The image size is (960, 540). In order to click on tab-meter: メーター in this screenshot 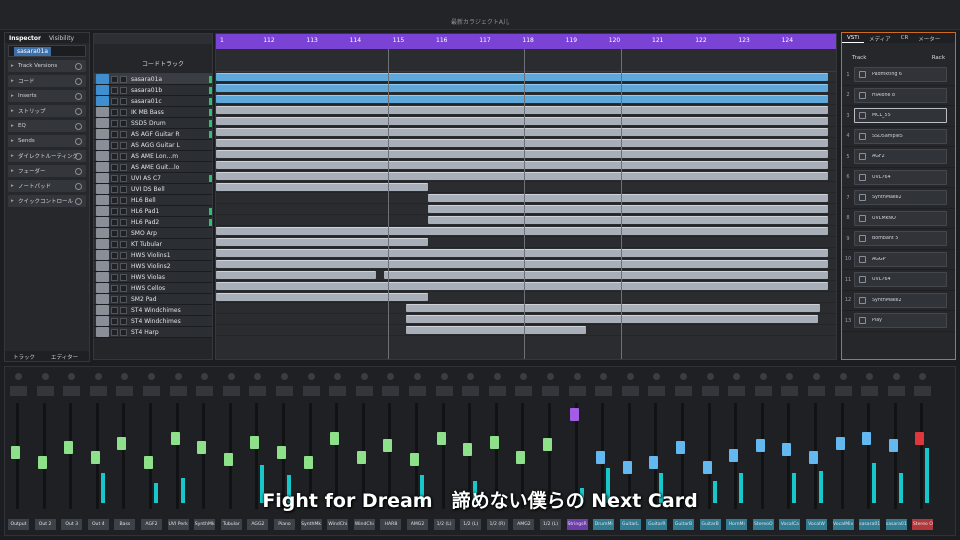, I will do `click(929, 38)`.